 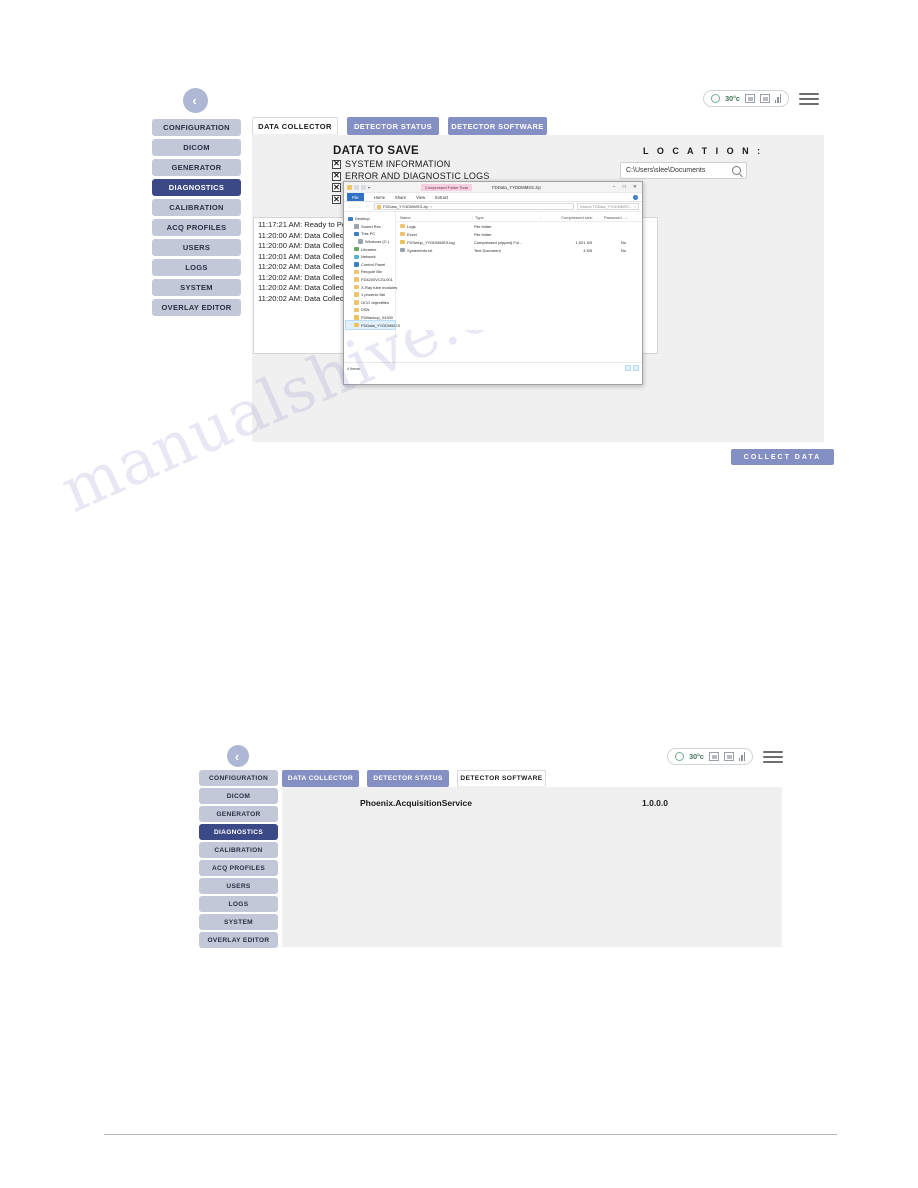 I want to click on tree-item: This PC, so click(x=370, y=234).